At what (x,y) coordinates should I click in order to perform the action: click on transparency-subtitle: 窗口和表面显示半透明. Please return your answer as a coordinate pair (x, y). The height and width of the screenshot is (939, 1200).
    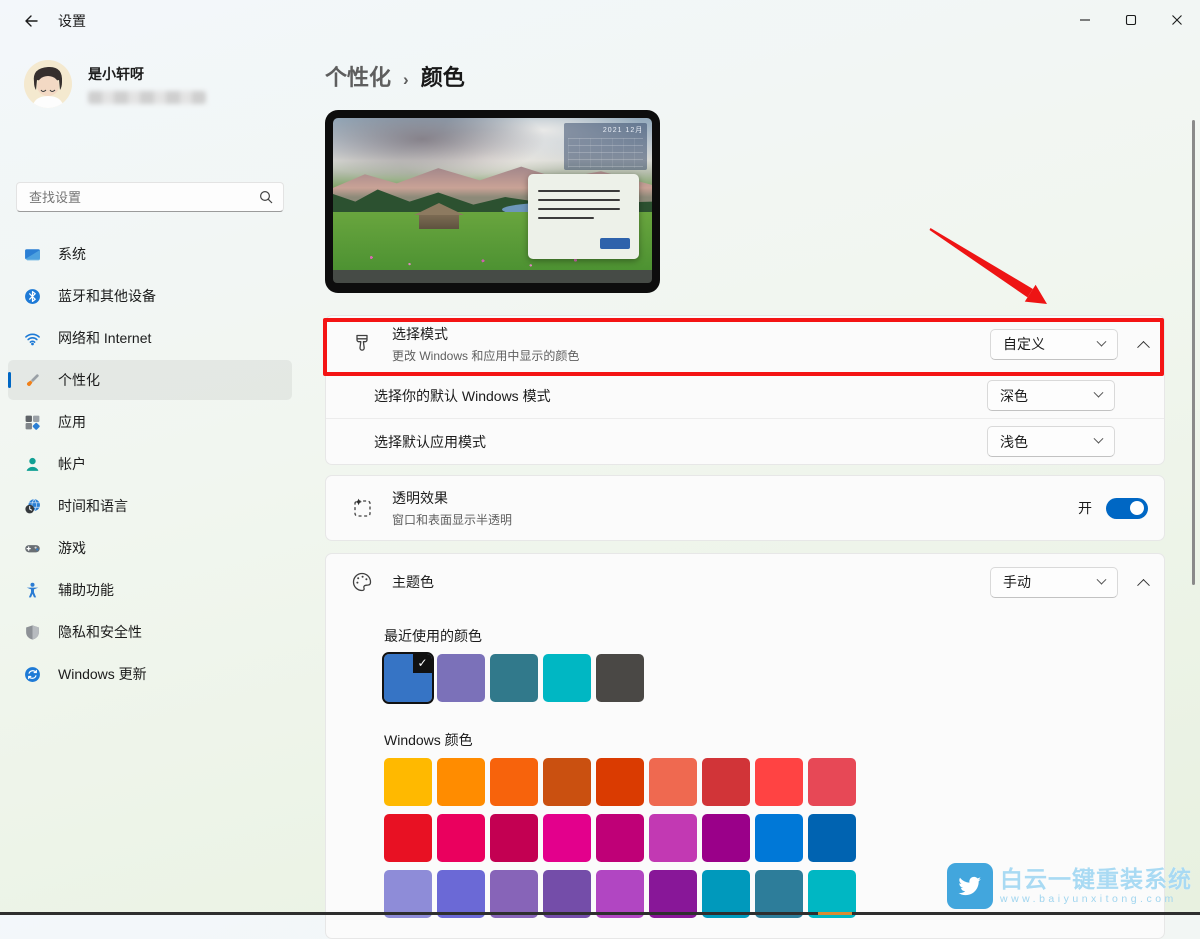
    Looking at the image, I should click on (735, 519).